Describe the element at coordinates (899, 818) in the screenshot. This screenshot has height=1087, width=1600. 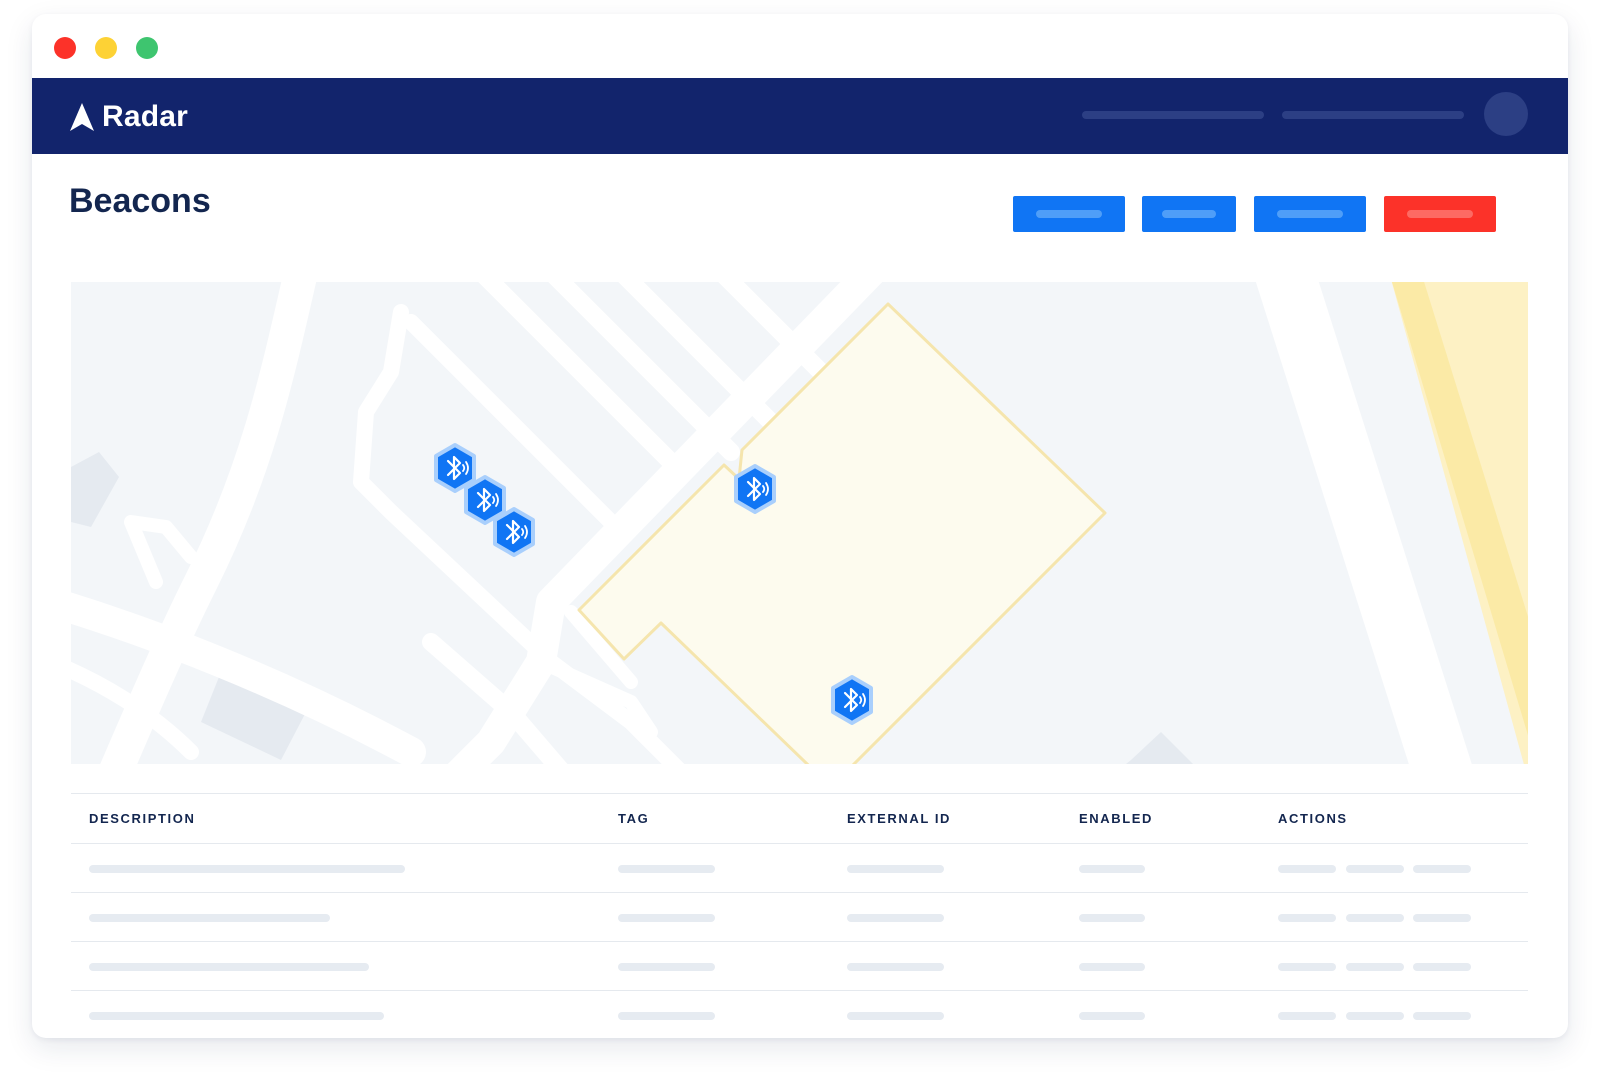
I see `column-header-external-id: EXTERNAL ID` at that location.